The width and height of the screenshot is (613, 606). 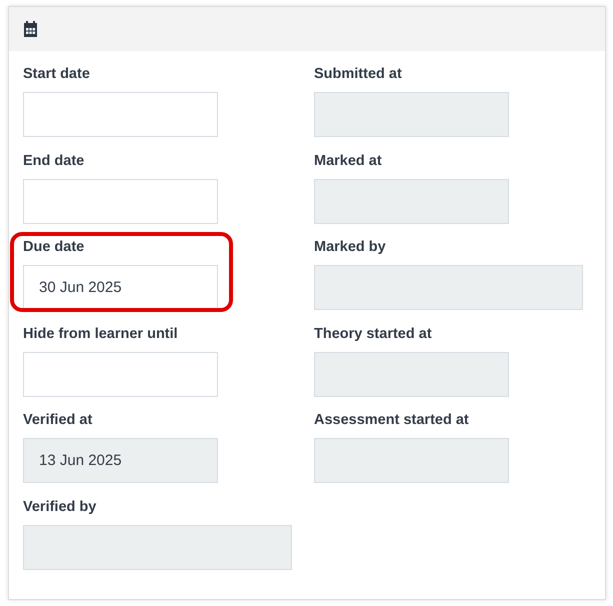 I want to click on field-label: Submitted at, so click(x=358, y=74).